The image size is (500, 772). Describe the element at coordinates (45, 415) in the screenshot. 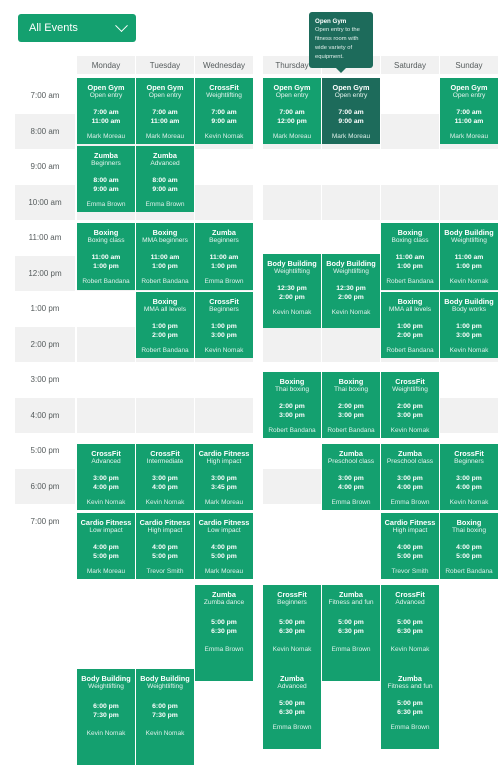

I see `time-label-9: 4:00 pm` at that location.